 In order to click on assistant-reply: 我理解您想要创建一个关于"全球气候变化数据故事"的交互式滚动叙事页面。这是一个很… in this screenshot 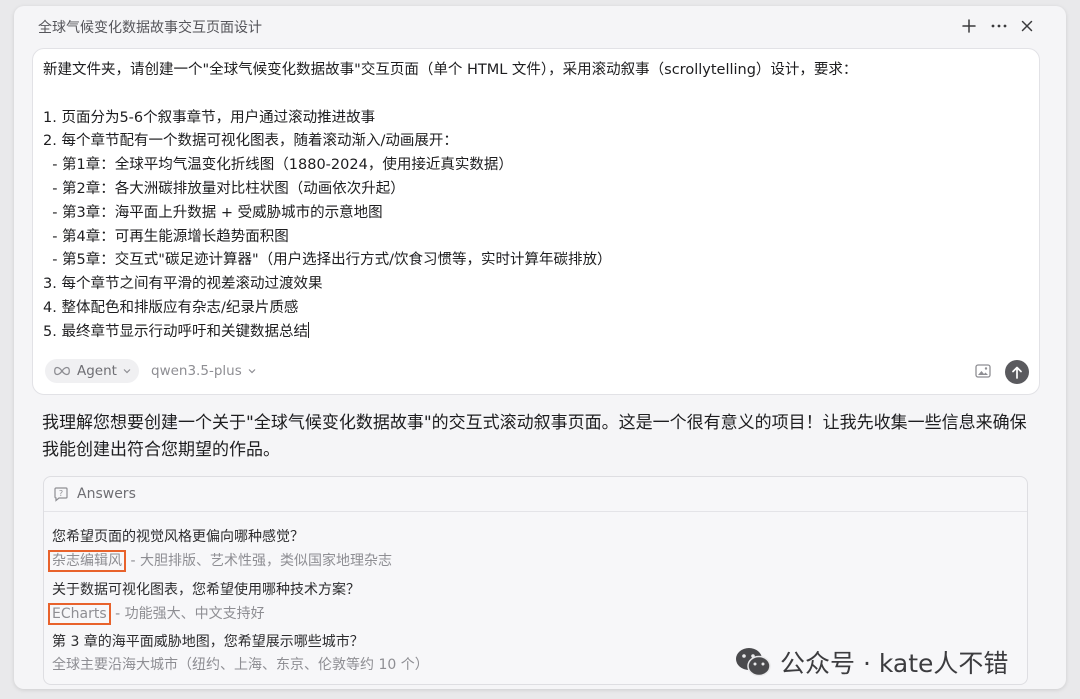, I will do `click(534, 436)`.